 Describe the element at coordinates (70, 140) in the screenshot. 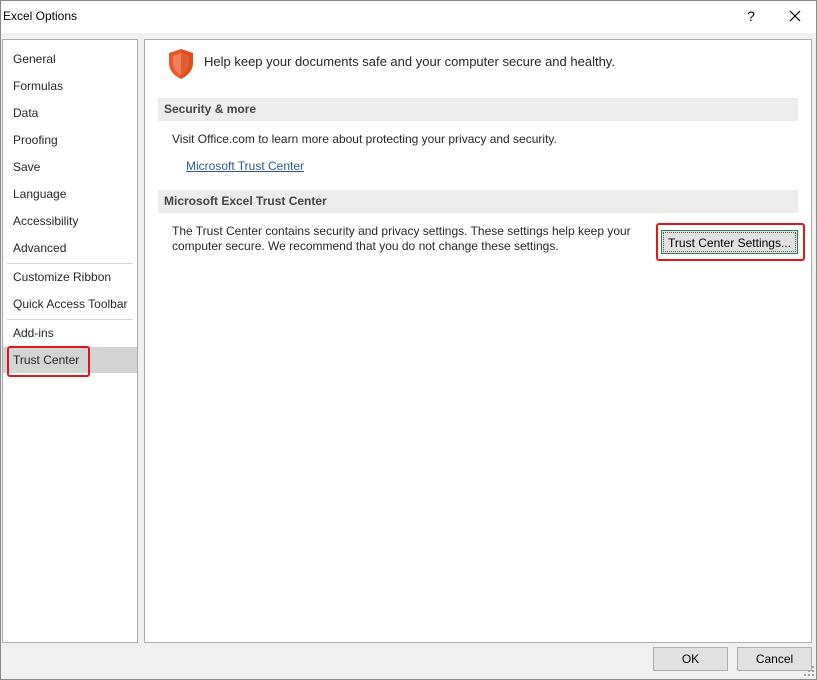

I see `nav-item-proofing: Proofing` at that location.